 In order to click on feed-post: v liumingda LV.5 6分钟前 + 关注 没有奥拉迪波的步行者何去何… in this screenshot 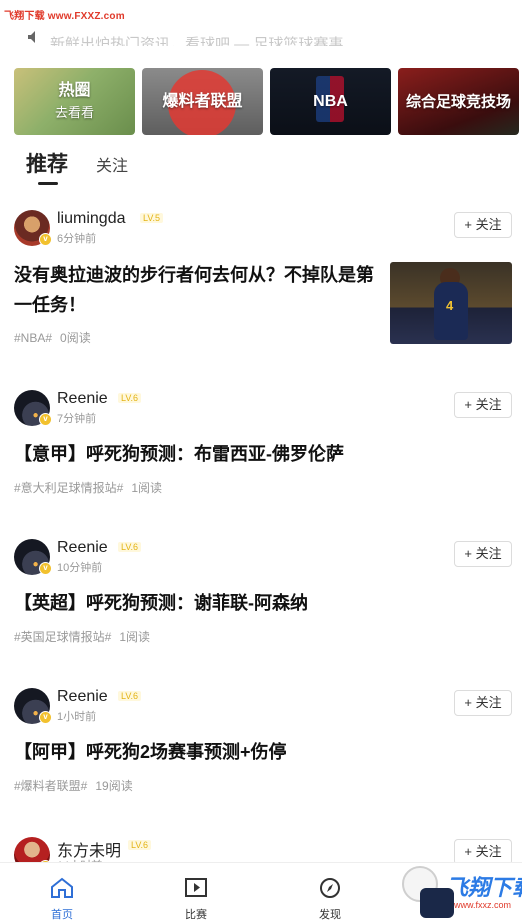, I will do `click(264, 280)`.